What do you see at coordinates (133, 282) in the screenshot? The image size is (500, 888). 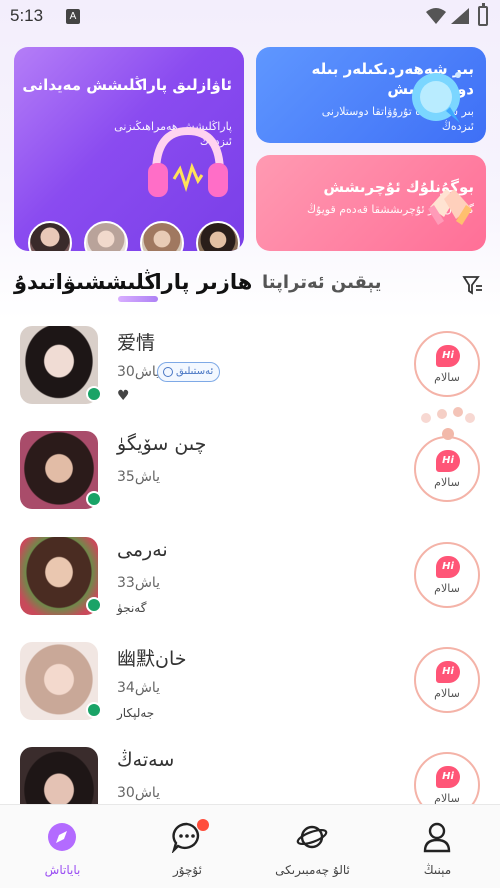 I see `tab-chatting-now: ھازىر پاراڭلىششىۋاتىدۇ` at bounding box center [133, 282].